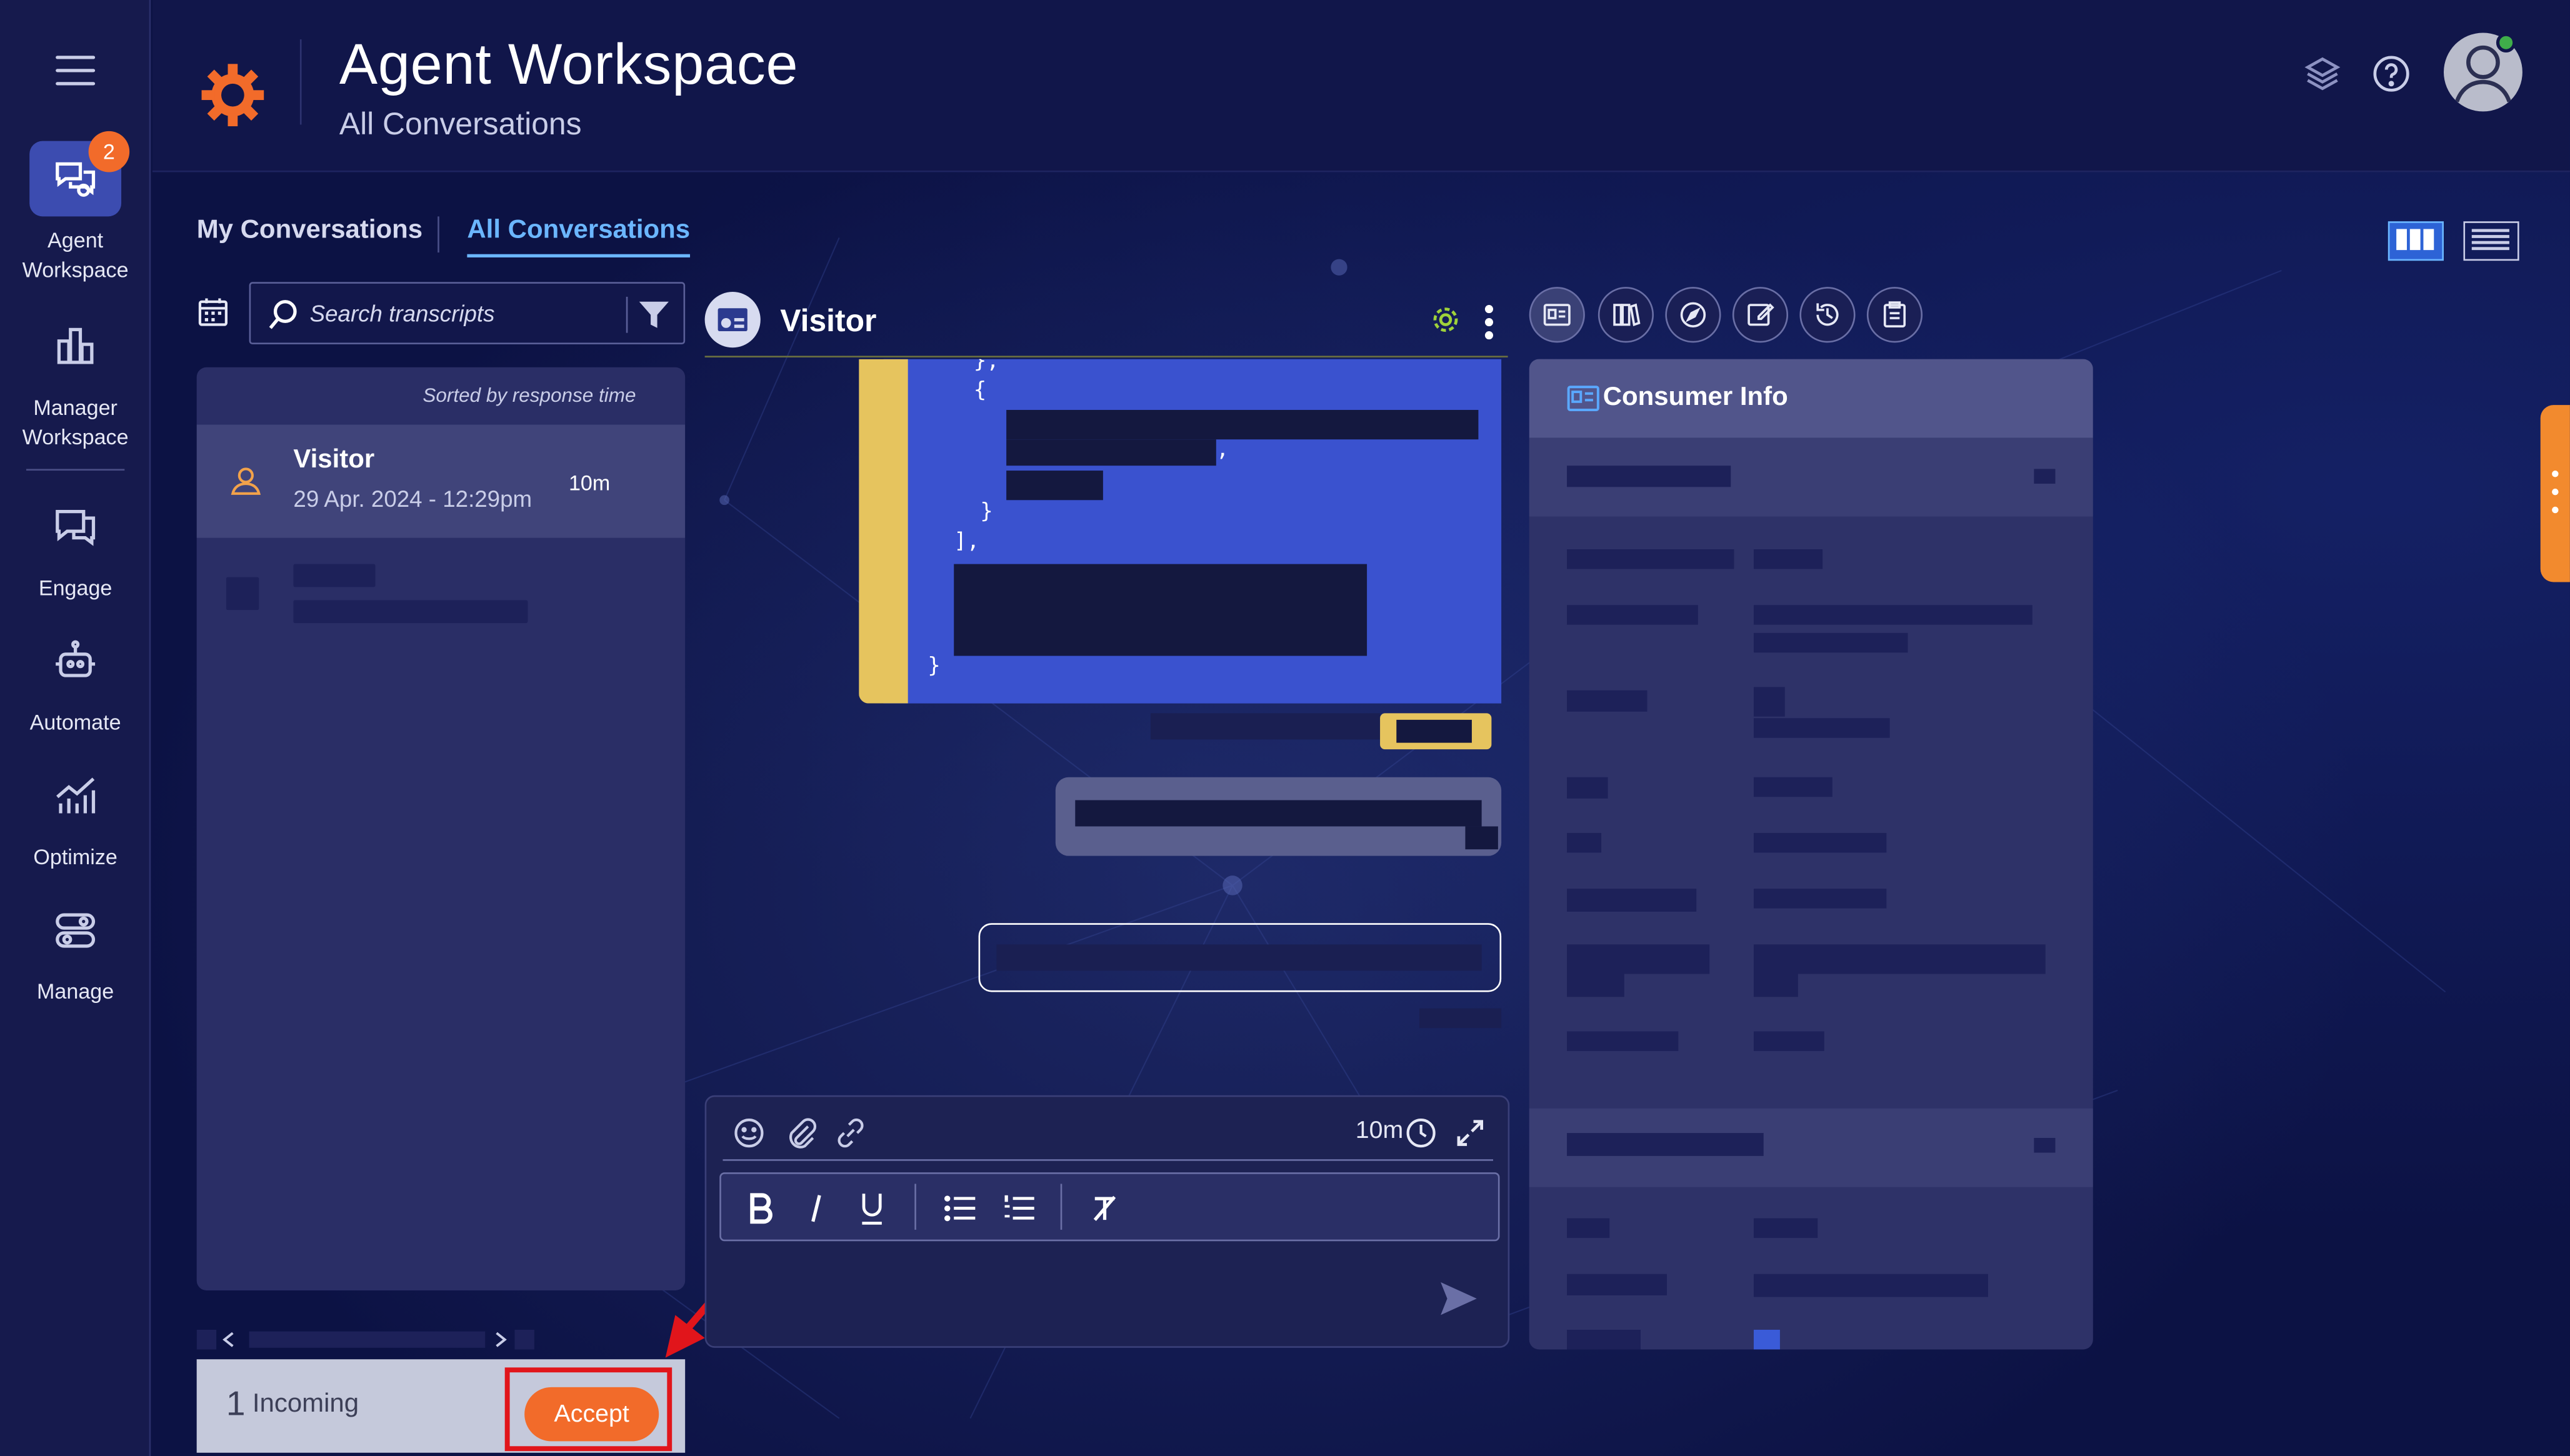 This screenshot has width=2570, height=1456. What do you see at coordinates (1421, 1133) in the screenshot?
I see `clock-icon` at bounding box center [1421, 1133].